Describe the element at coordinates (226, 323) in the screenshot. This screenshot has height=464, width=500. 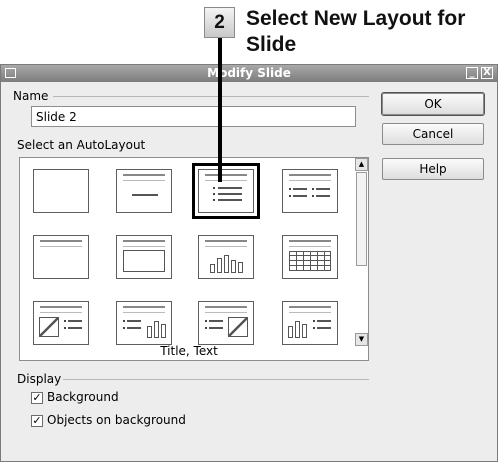
I see `layout-title-text-clipart` at that location.